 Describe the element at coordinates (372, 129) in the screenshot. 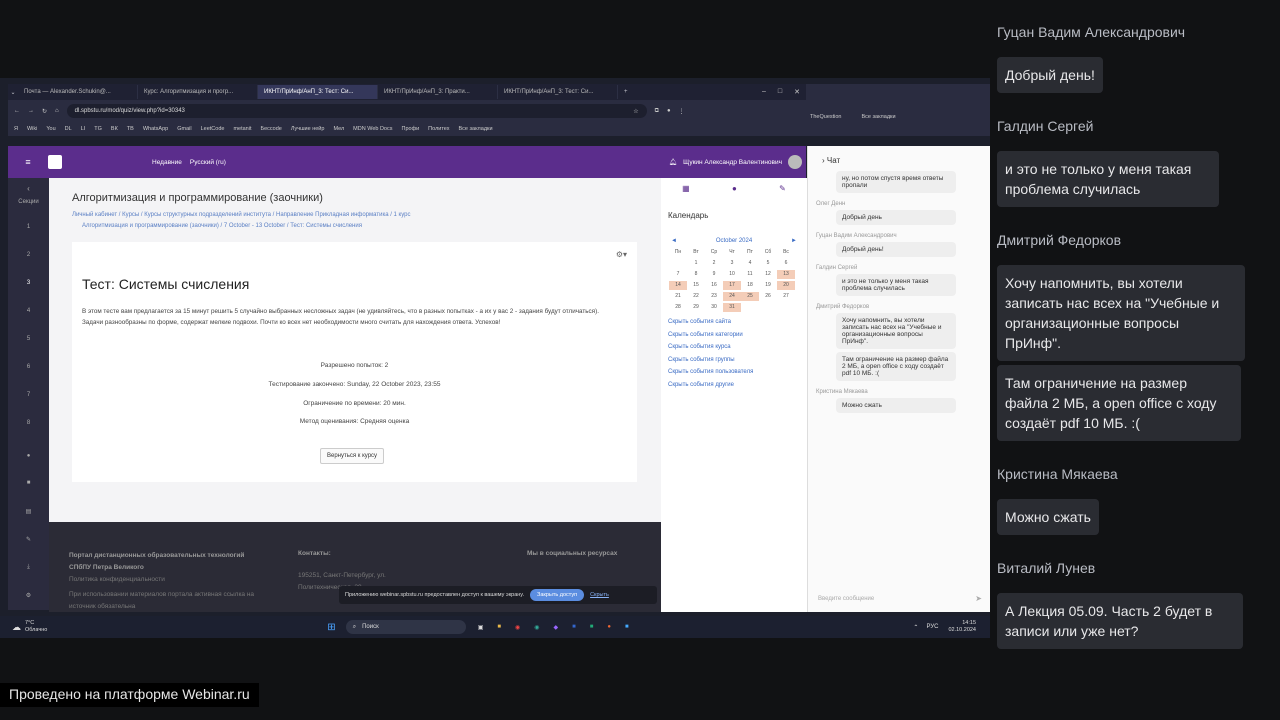

I see `bookmark: MDN Web Docs` at that location.